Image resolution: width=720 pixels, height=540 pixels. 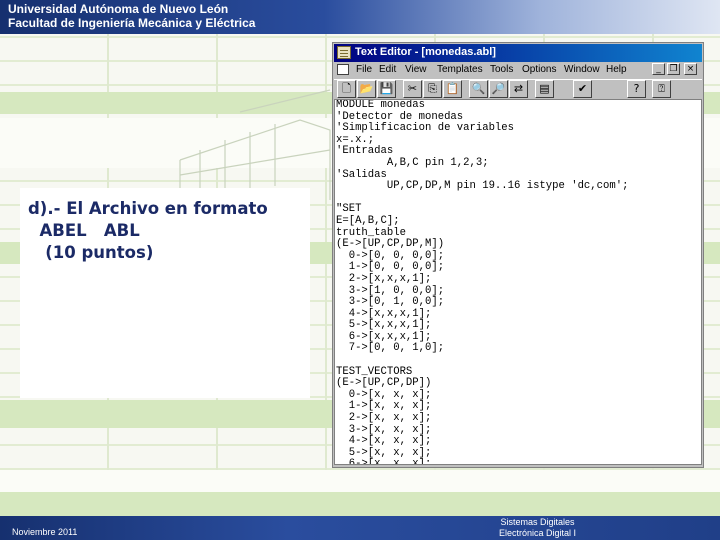 I want to click on menu-tools: Tools, so click(x=501, y=69).